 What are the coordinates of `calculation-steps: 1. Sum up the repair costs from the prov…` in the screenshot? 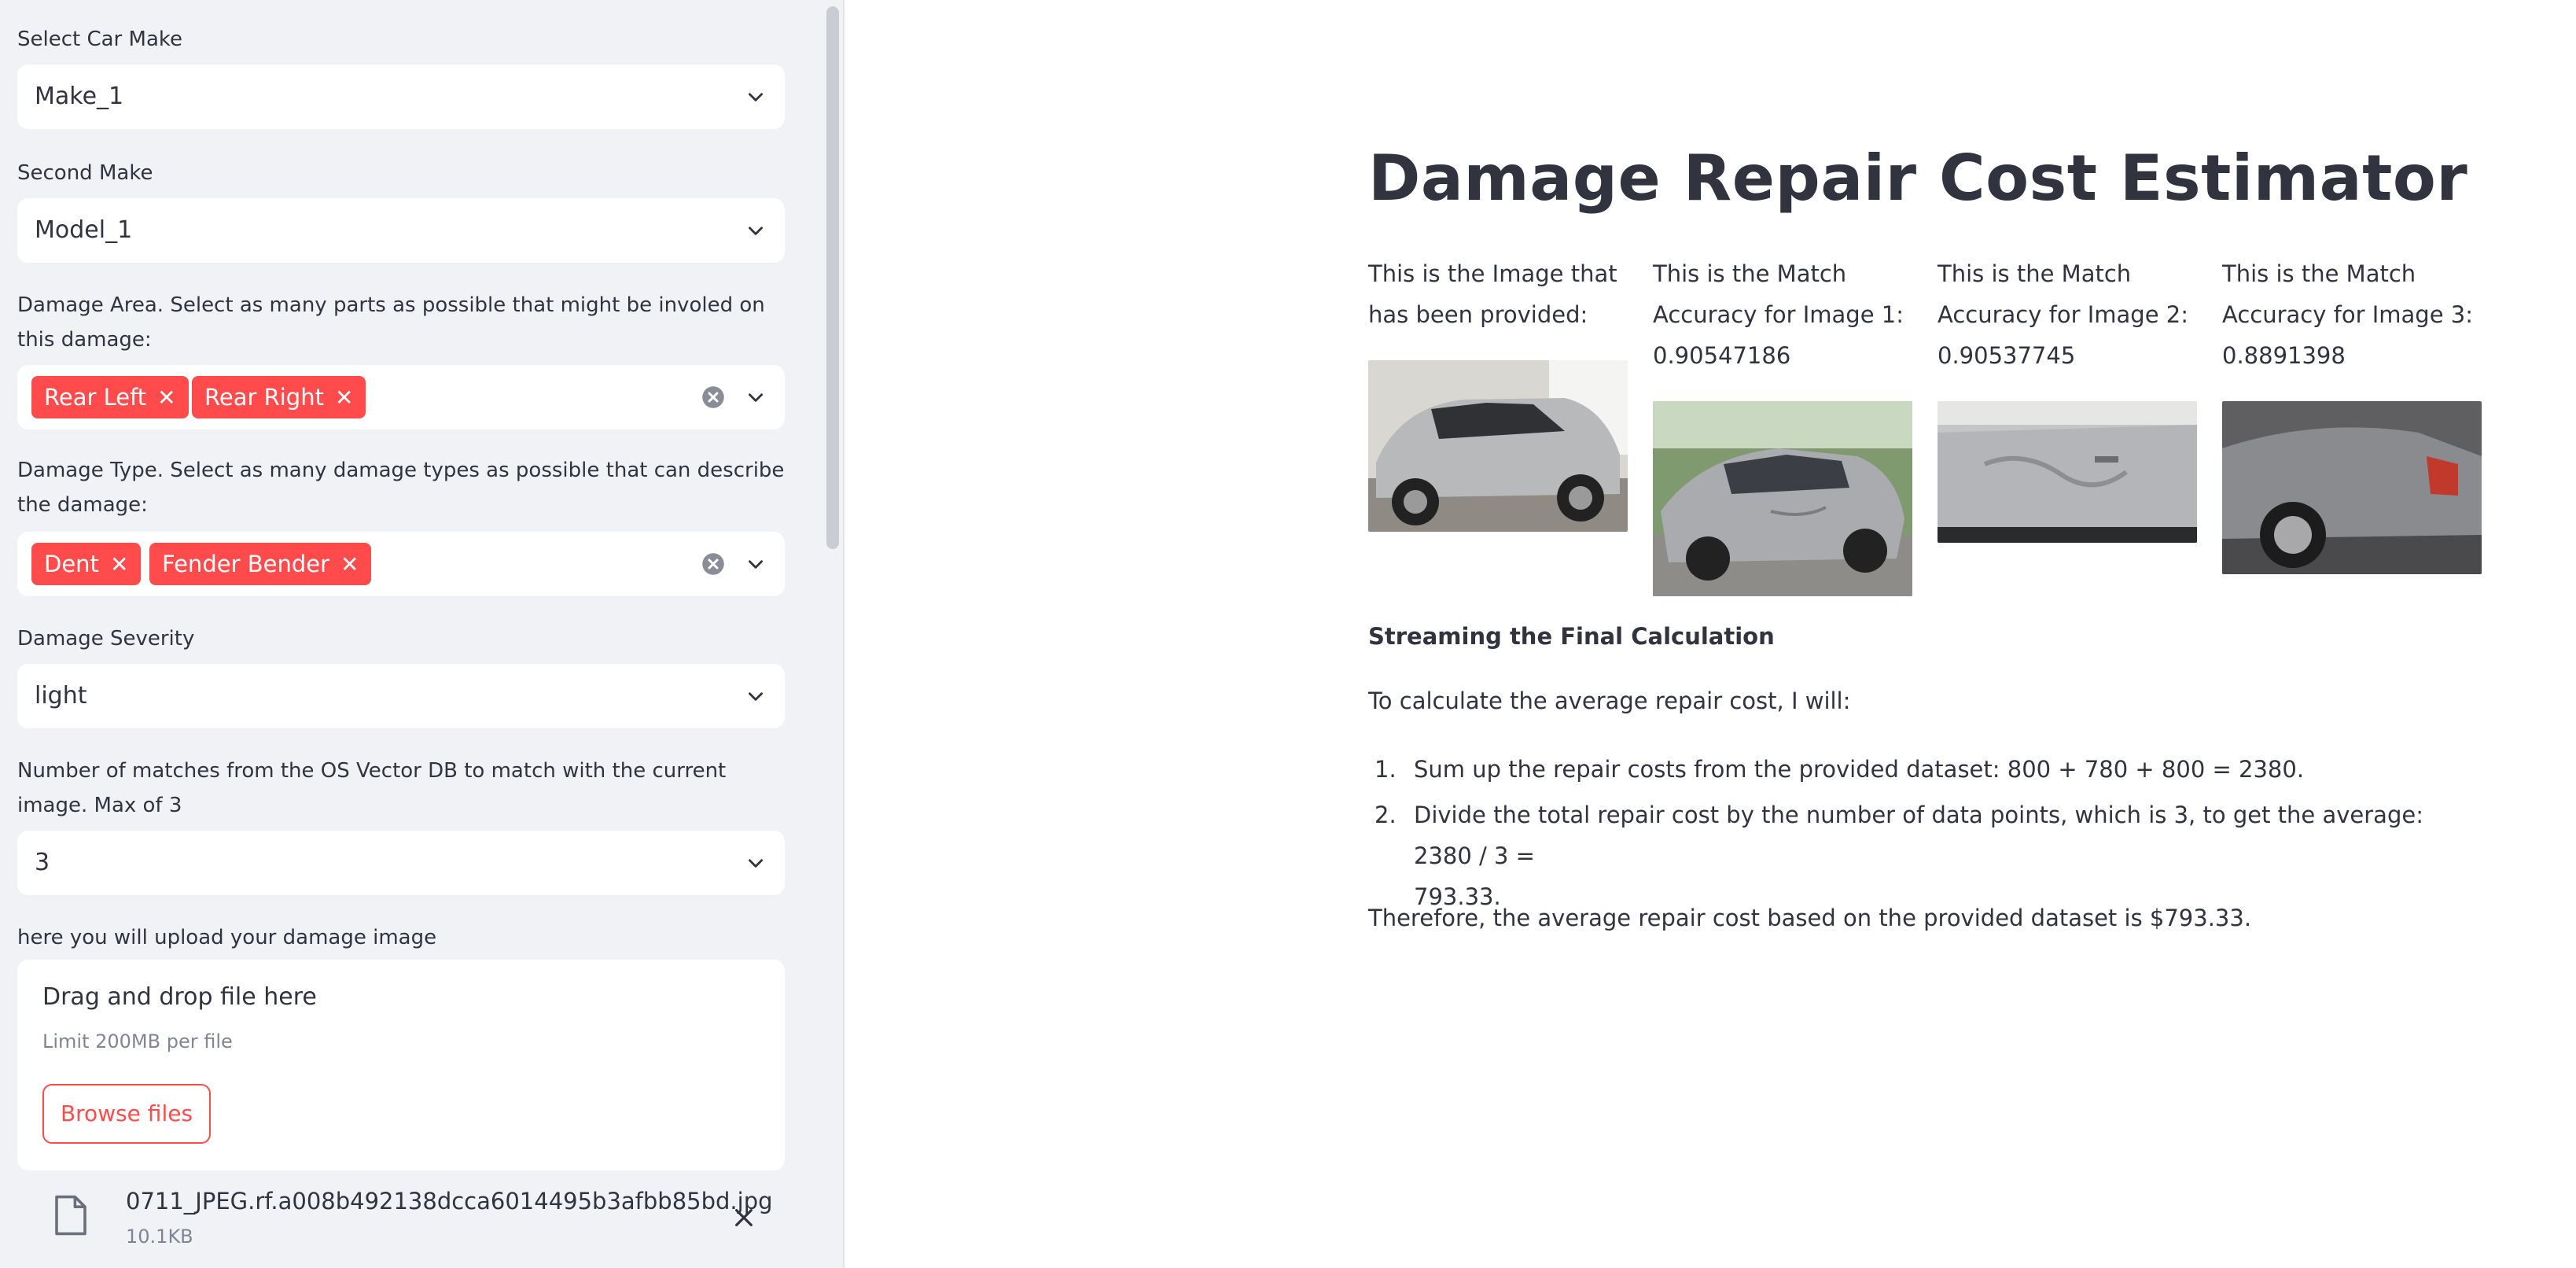 It's located at (1927, 835).